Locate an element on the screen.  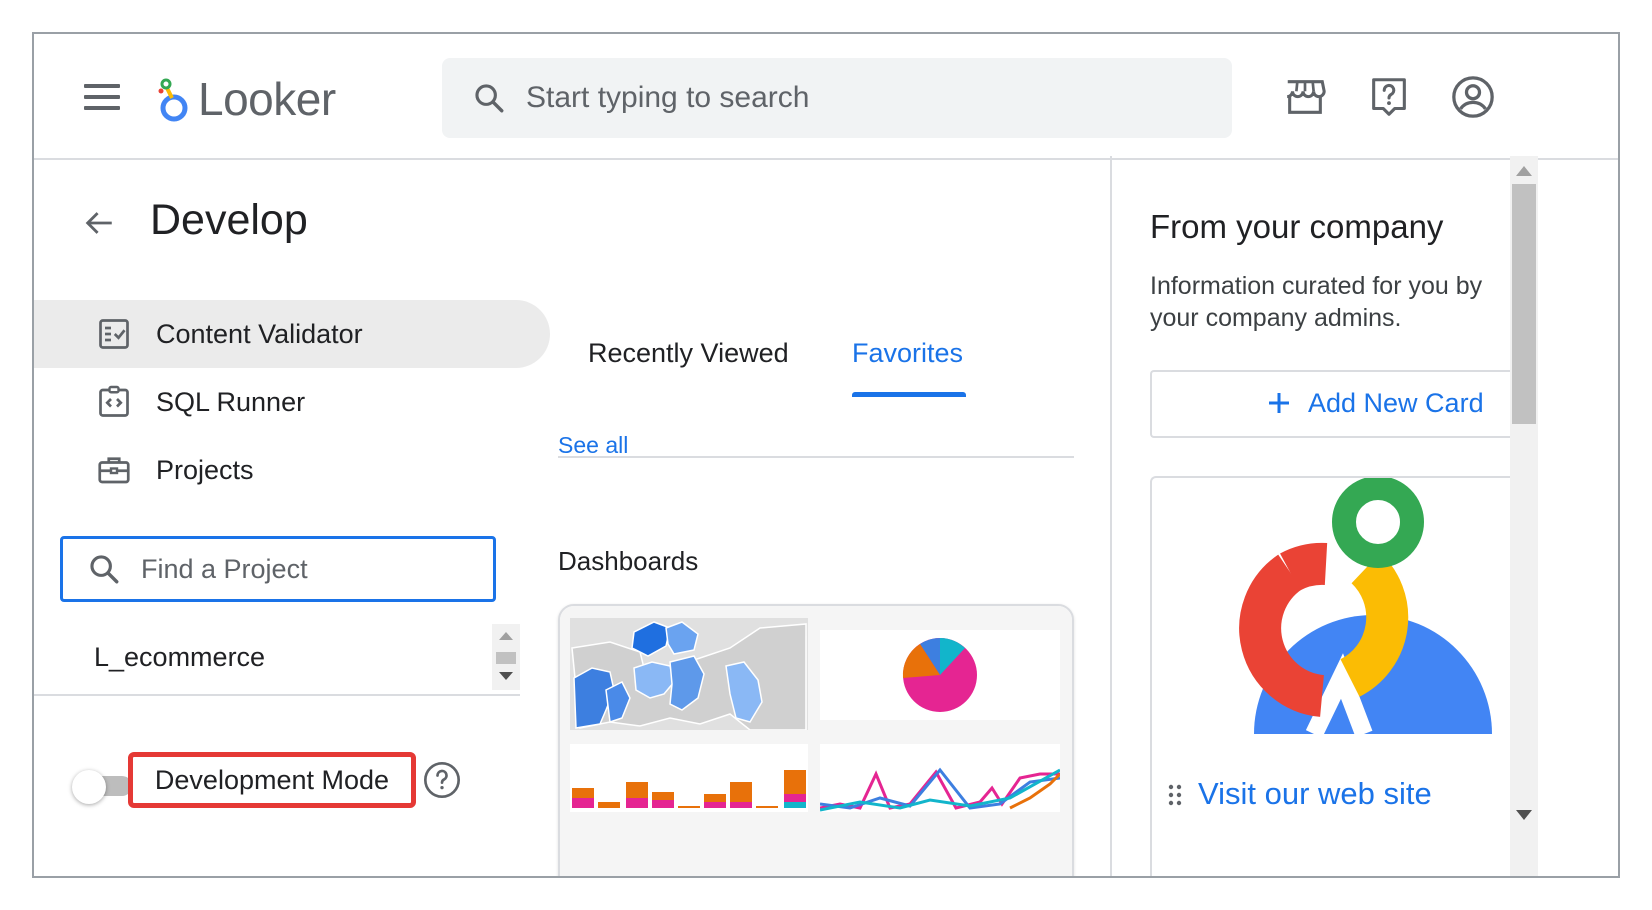
dashboards-heading: Dashboards is located at coordinates (628, 561).